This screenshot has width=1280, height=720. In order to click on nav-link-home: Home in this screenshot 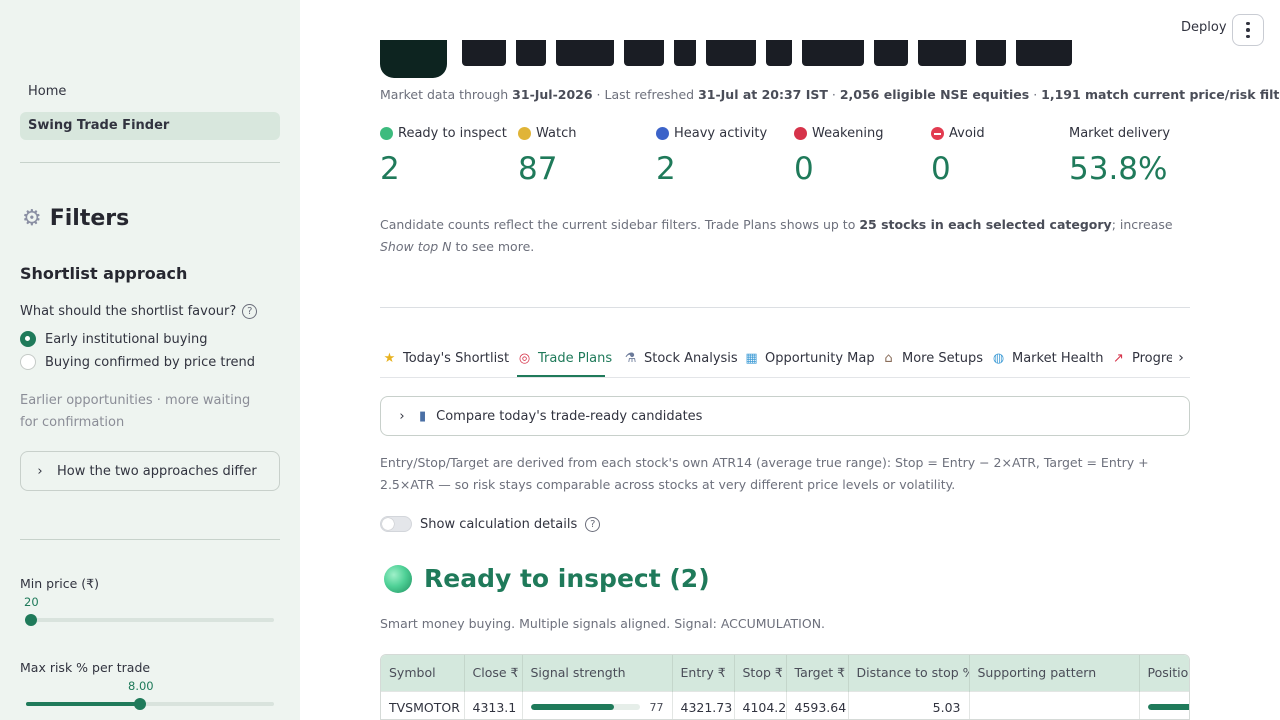, I will do `click(150, 92)`.